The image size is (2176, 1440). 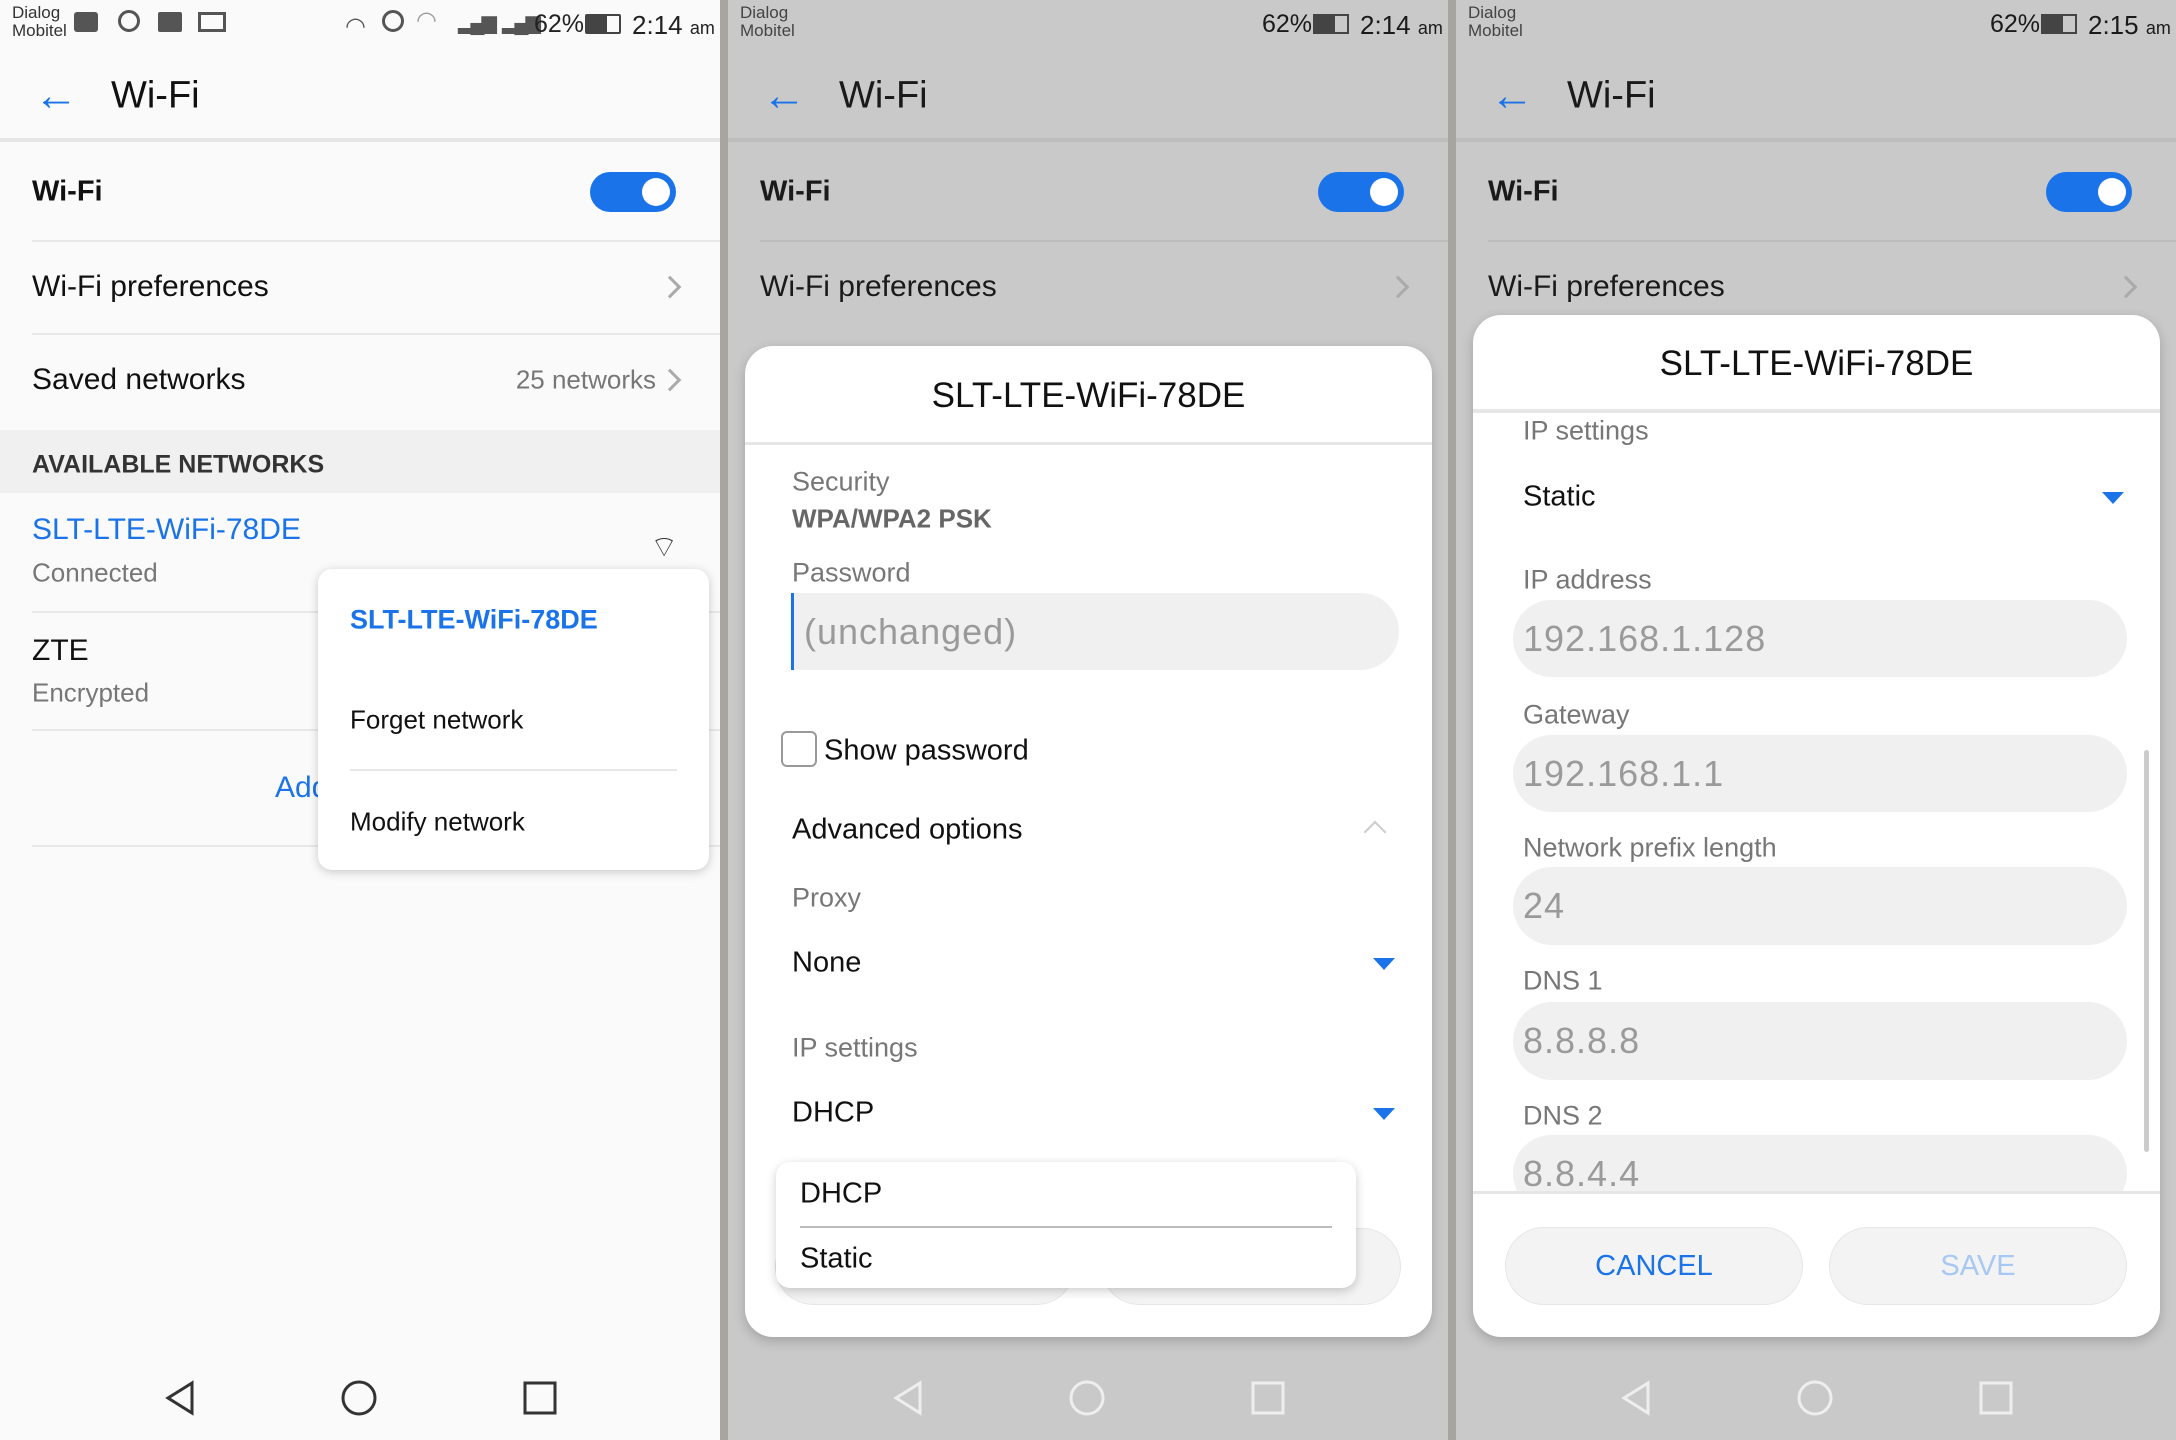 What do you see at coordinates (95, 572) in the screenshot?
I see `network-status: Connected` at bounding box center [95, 572].